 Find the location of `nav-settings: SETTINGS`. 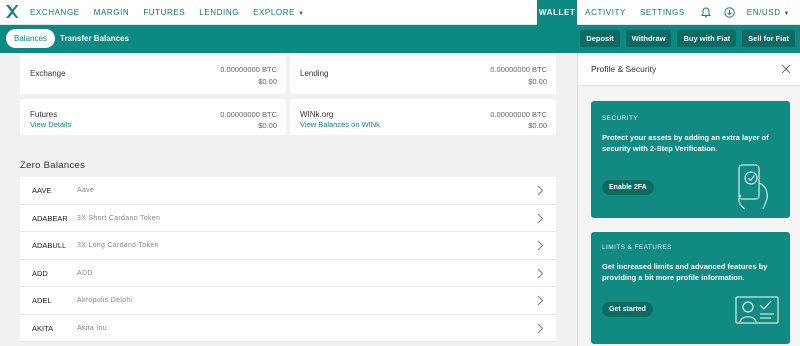

nav-settings: SETTINGS is located at coordinates (662, 12).